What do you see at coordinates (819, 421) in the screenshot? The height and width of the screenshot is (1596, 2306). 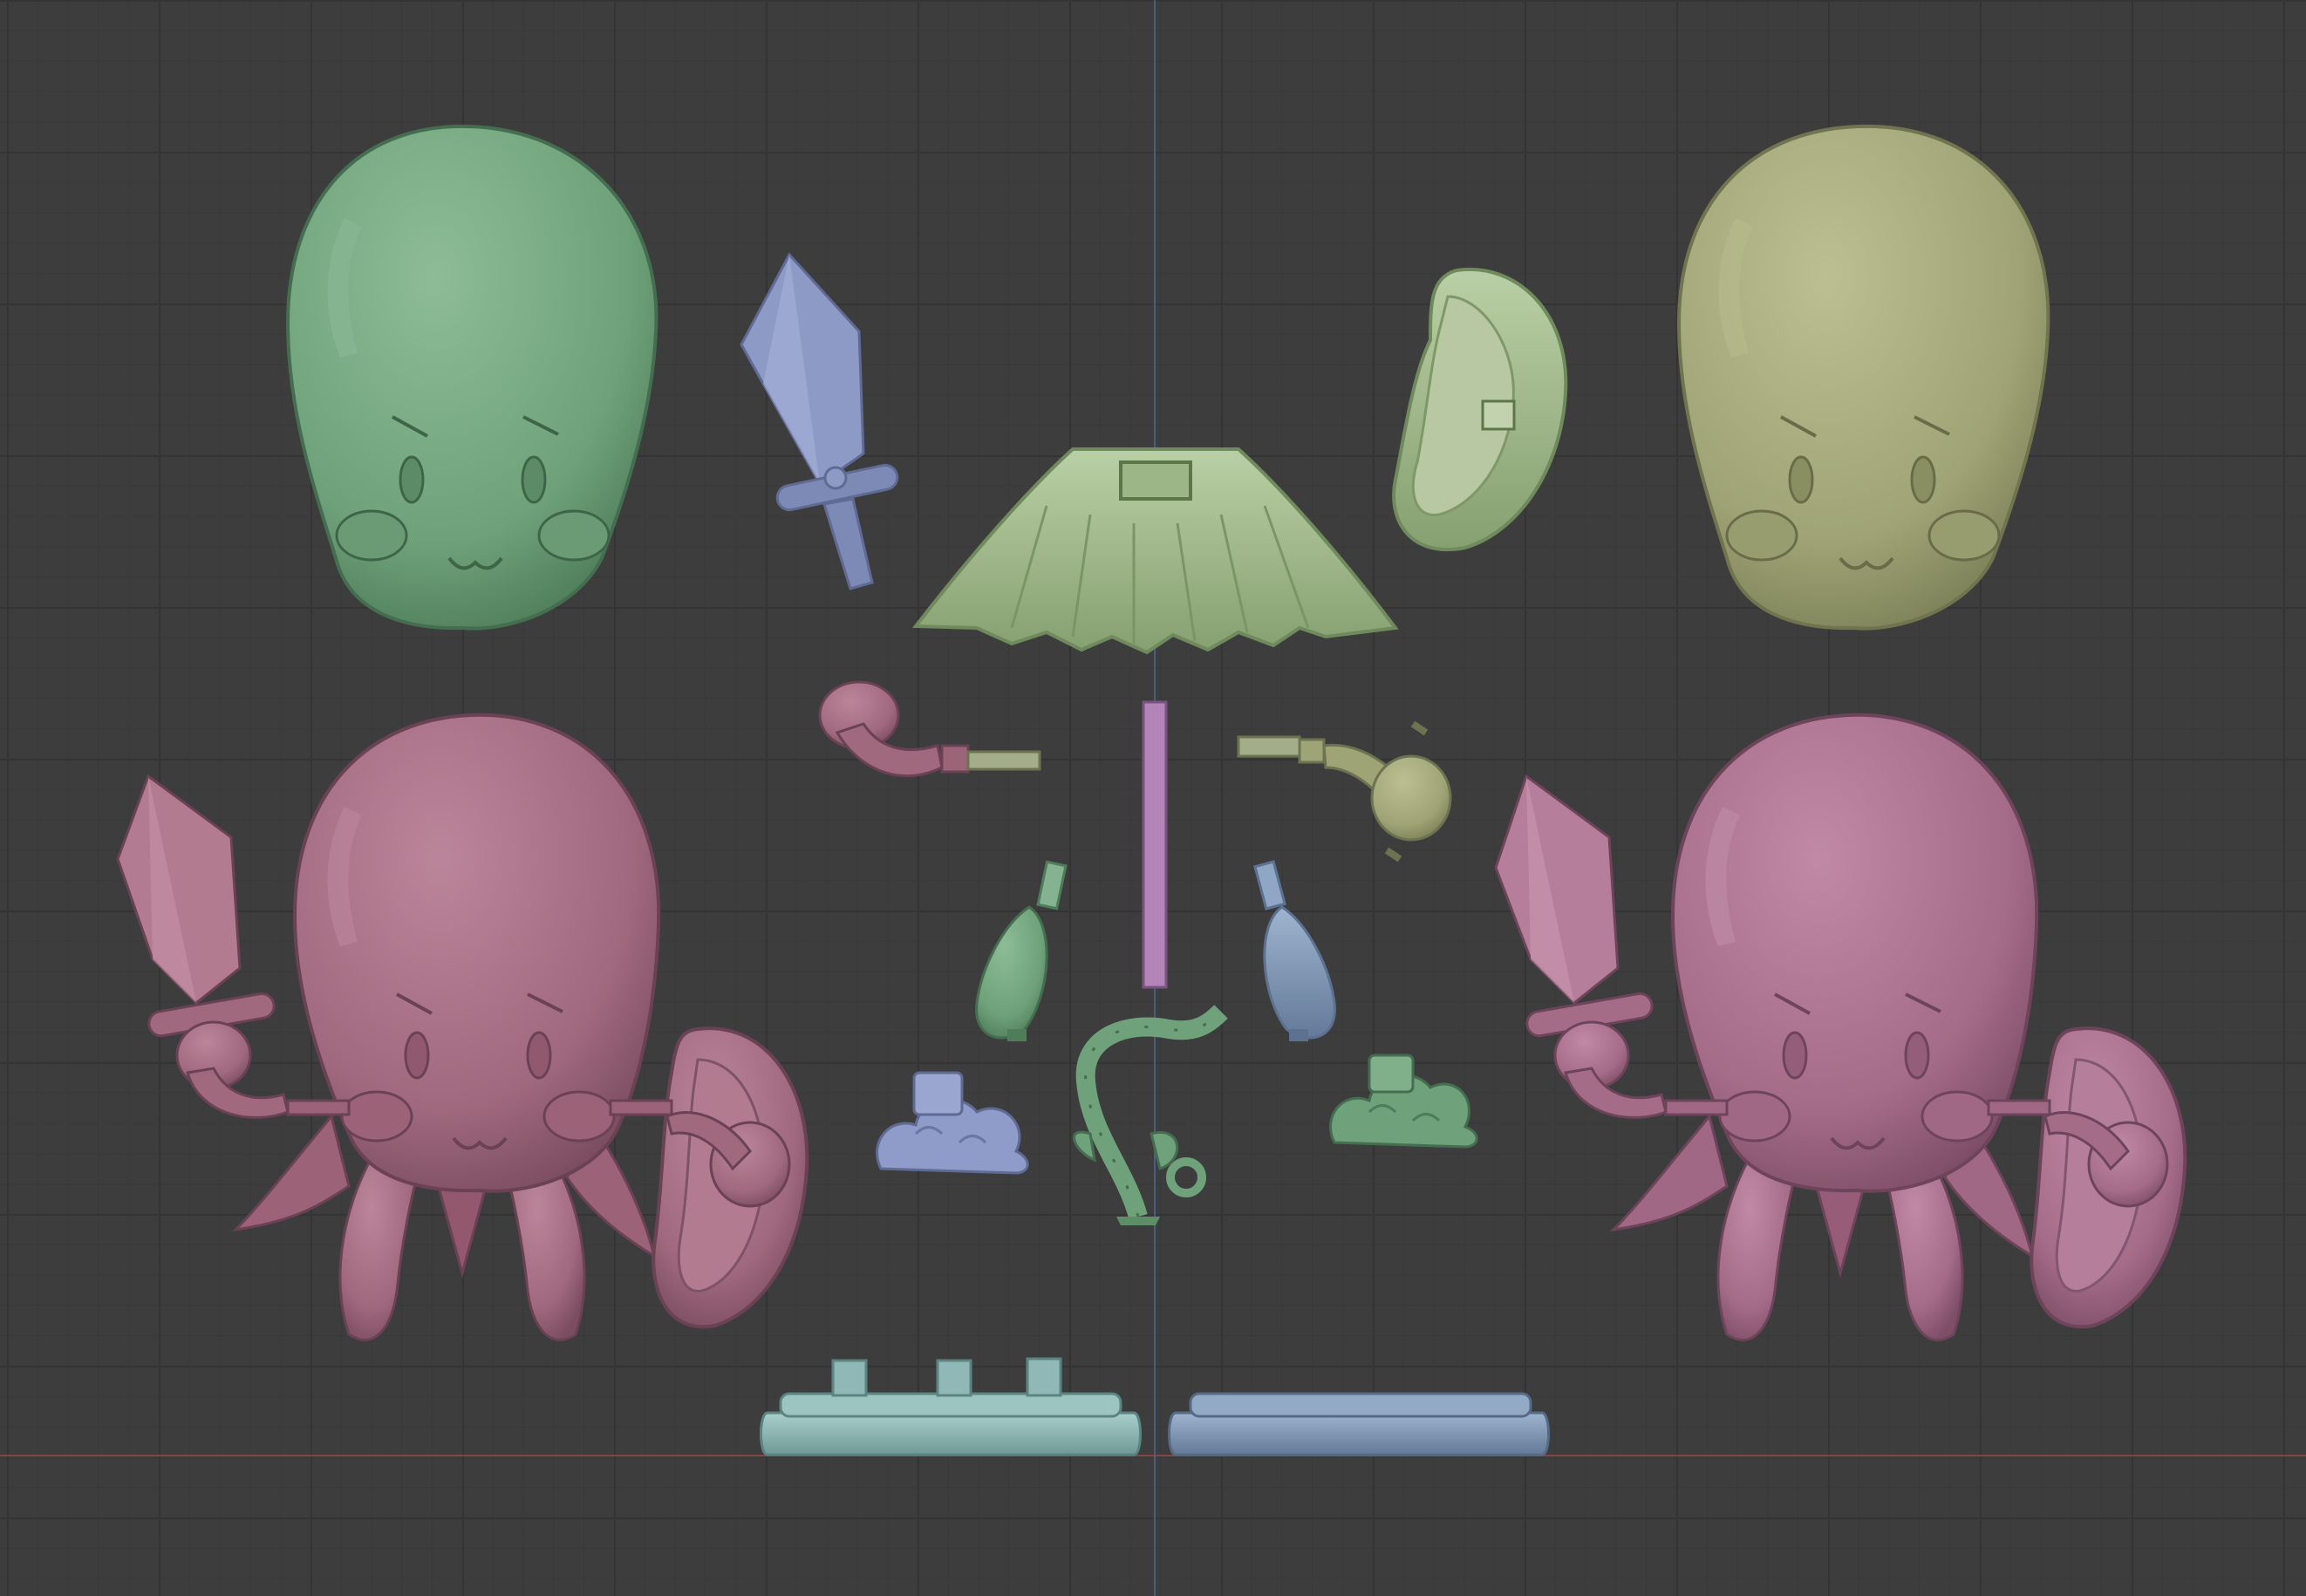 I see `sword` at bounding box center [819, 421].